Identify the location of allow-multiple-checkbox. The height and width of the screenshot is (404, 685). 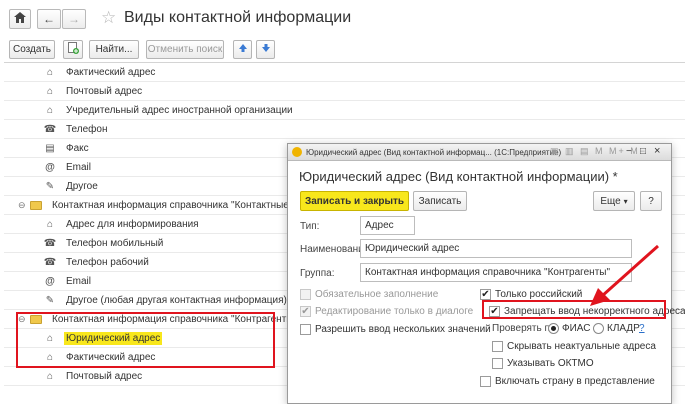
(305, 329).